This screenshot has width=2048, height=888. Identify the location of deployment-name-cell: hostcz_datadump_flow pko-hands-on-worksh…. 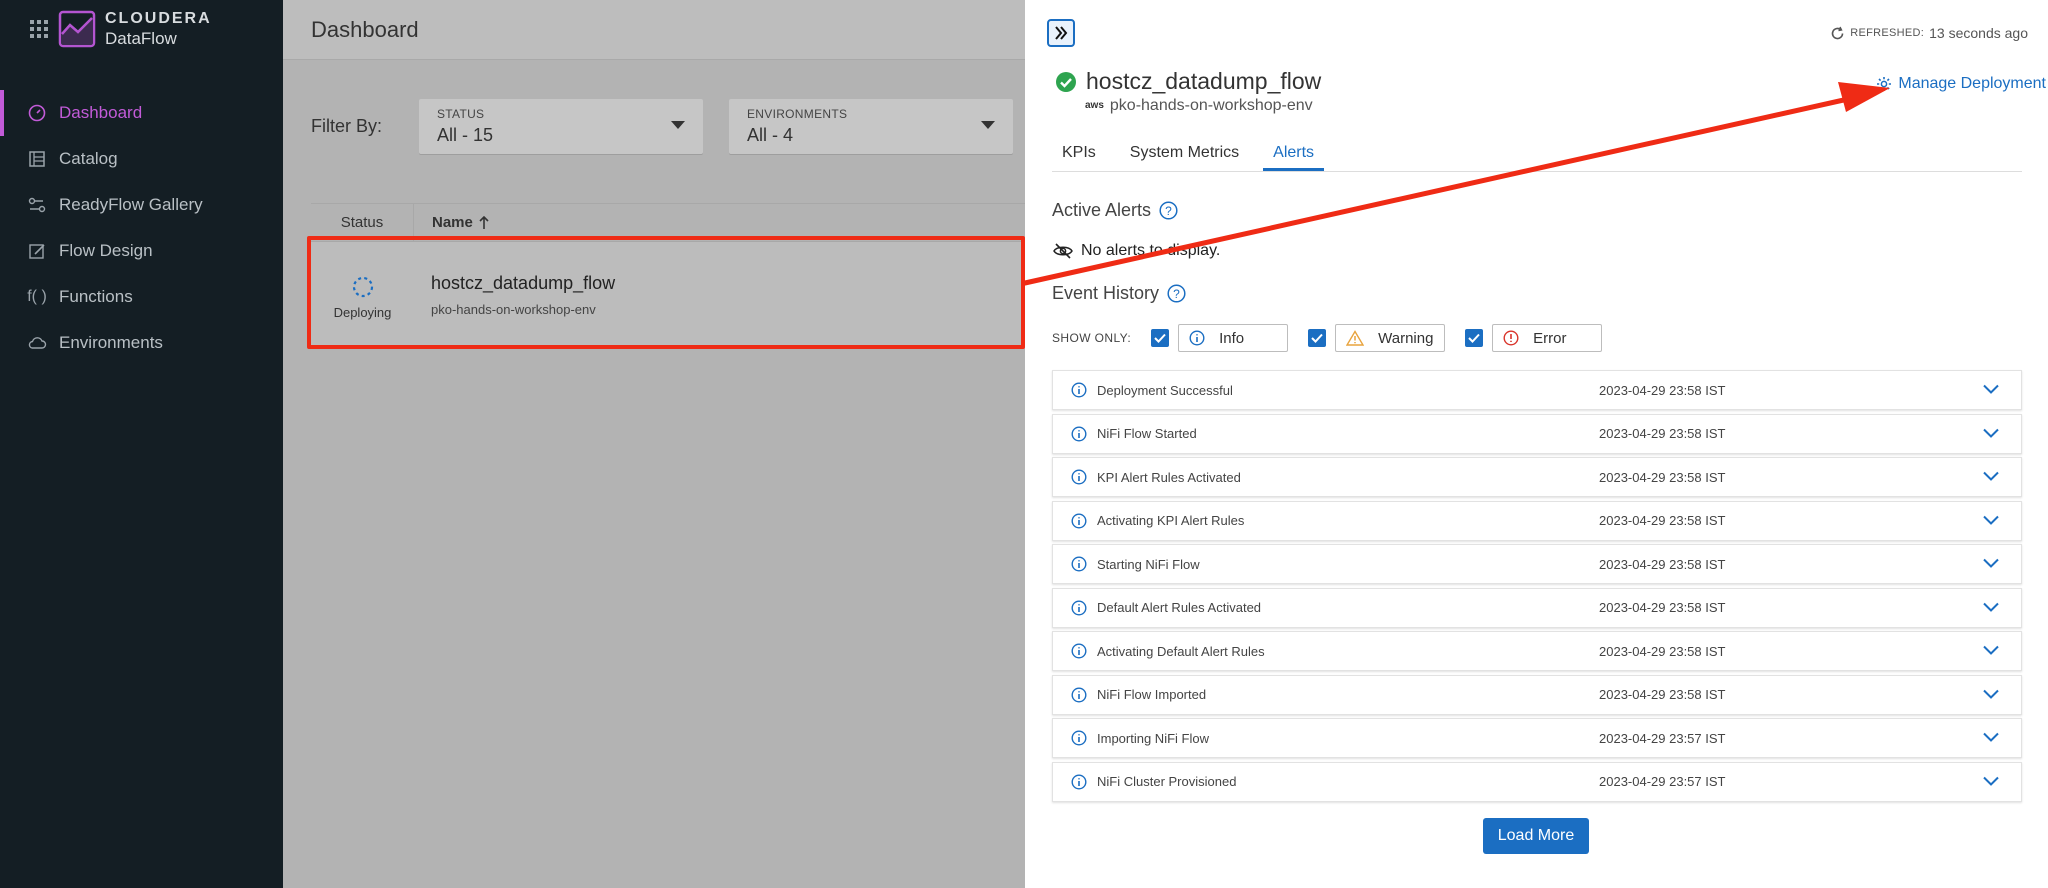
(514, 294).